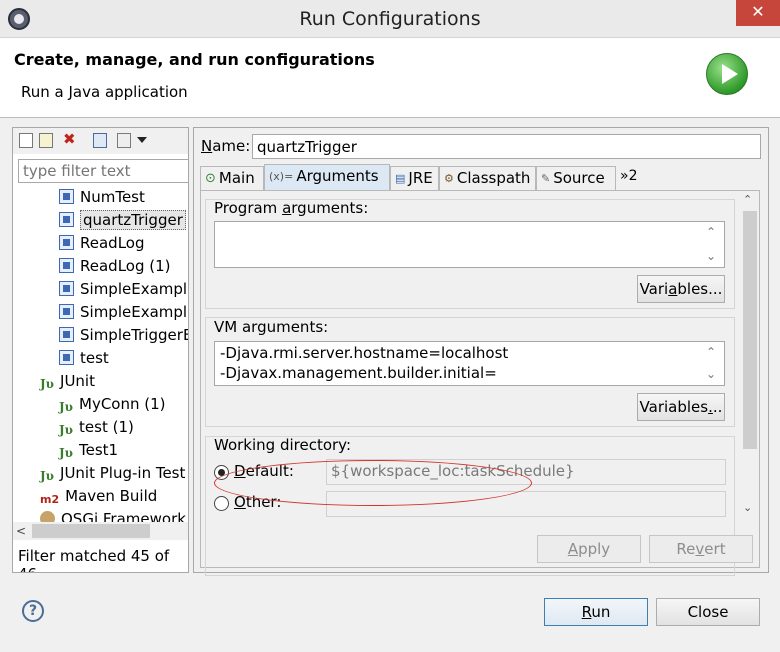 The width and height of the screenshot is (780, 652). I want to click on annotation-ellipse, so click(373, 483).